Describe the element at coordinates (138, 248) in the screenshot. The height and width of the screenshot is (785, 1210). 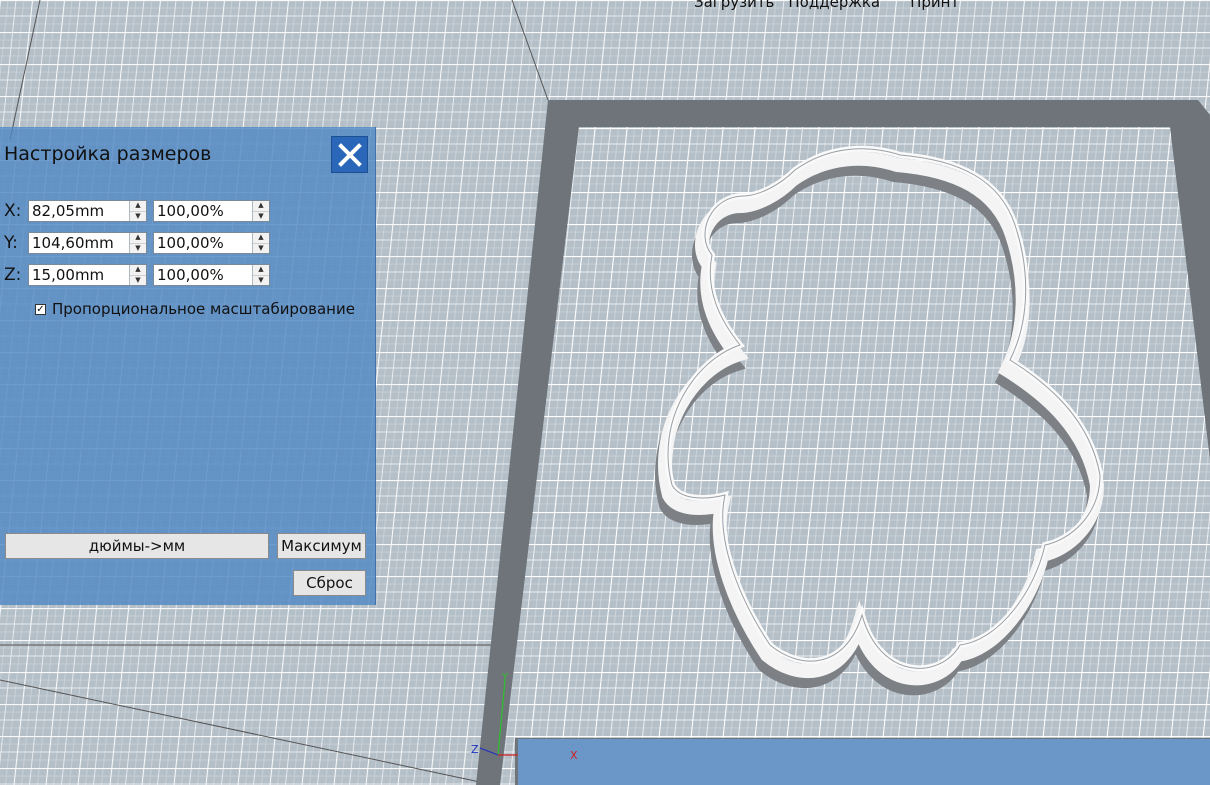
I see `y-mm-down-arrow: ▼` at that location.